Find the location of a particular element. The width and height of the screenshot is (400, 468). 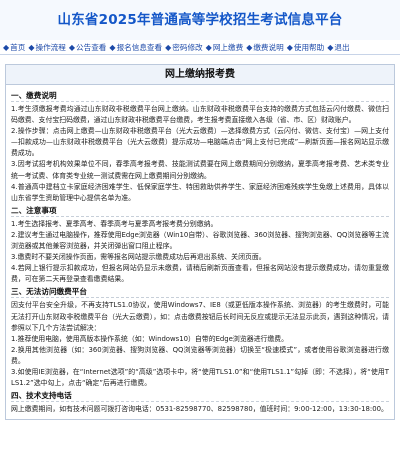

paragraph: 1.考生选择报考、夏季高考、春季高考与夏季高考报考费分别缴纳。 is located at coordinates (114, 223).